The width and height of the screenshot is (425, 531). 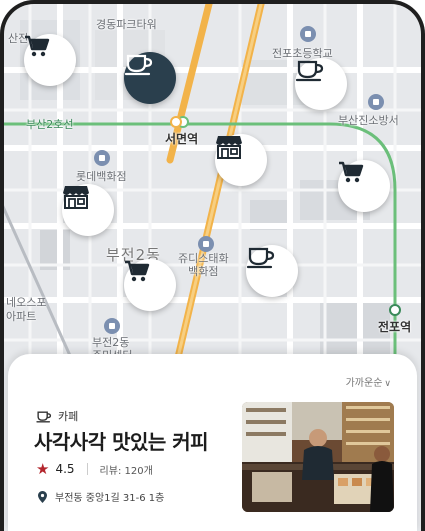 What do you see at coordinates (110, 498) in the screenshot?
I see `address-text: 부전동 중앙1길 31-6 1층` at bounding box center [110, 498].